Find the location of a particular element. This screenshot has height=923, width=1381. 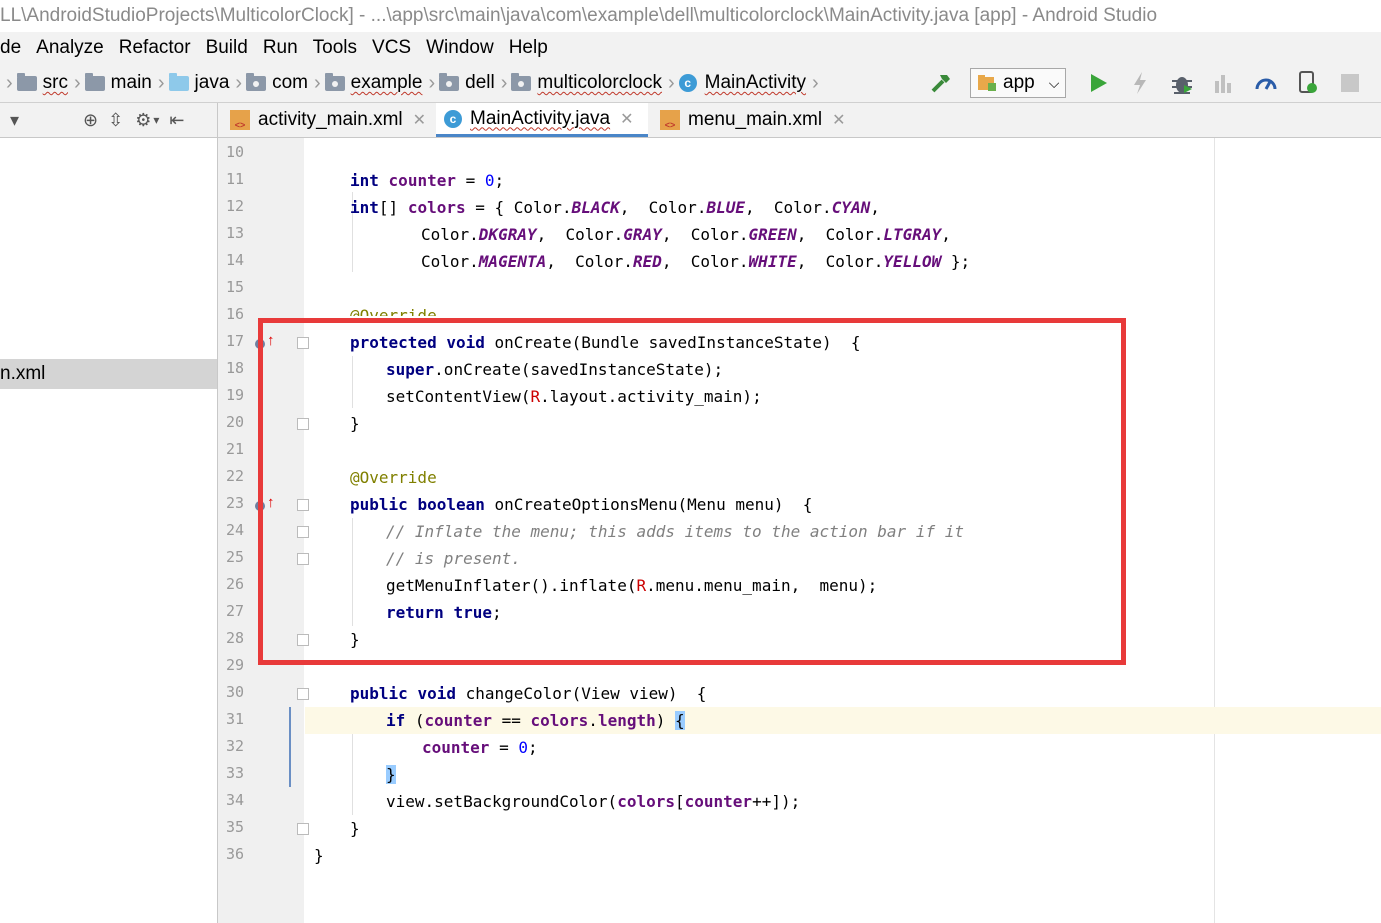

breadcrumb-main: main › is located at coordinates (126, 83).